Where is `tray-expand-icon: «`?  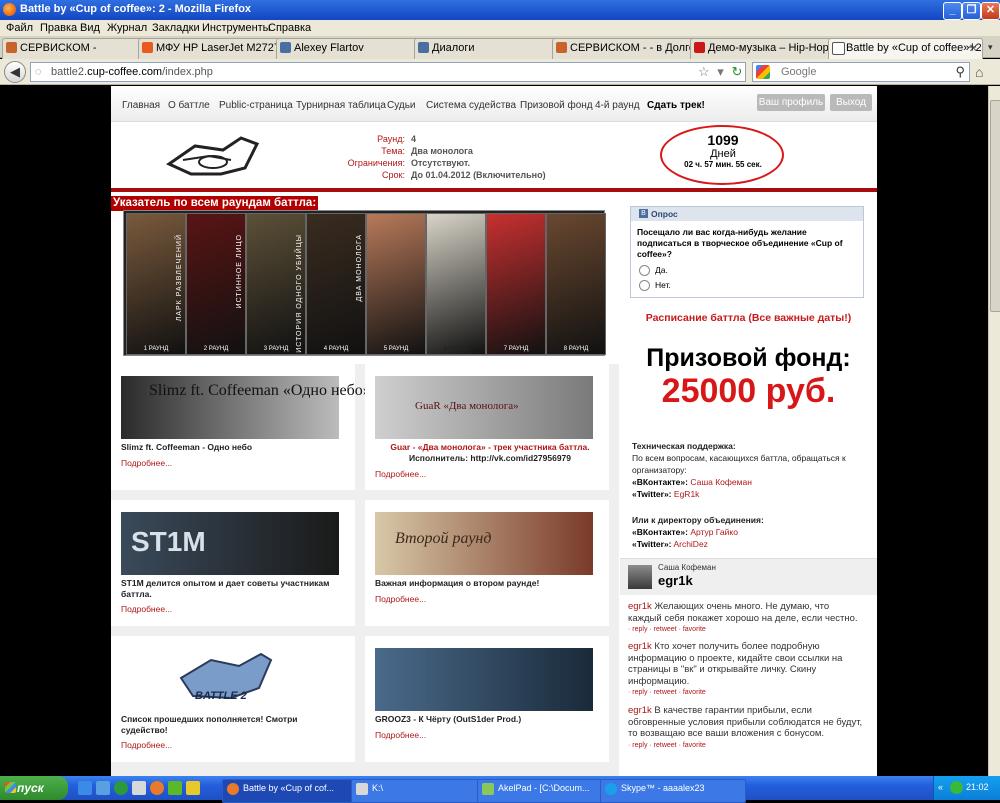
tray-expand-icon: « is located at coordinates (940, 787).